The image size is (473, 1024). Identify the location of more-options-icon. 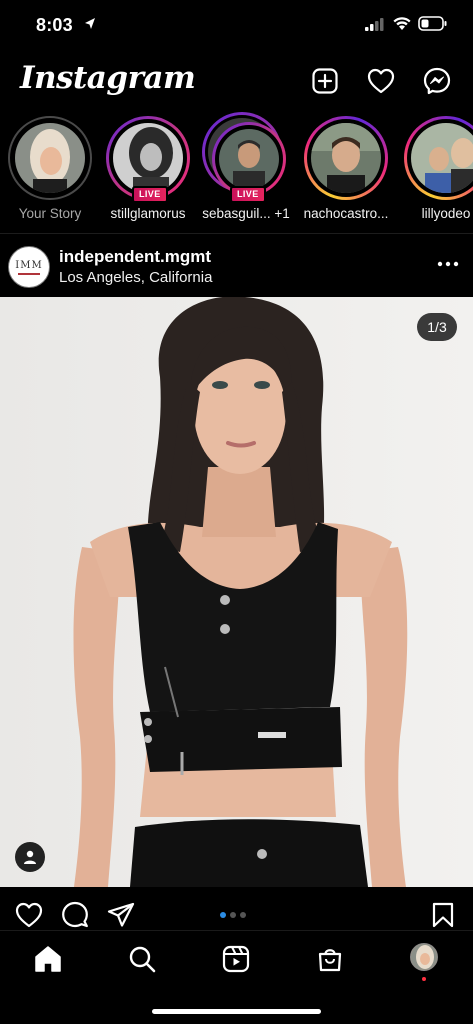
(448, 264).